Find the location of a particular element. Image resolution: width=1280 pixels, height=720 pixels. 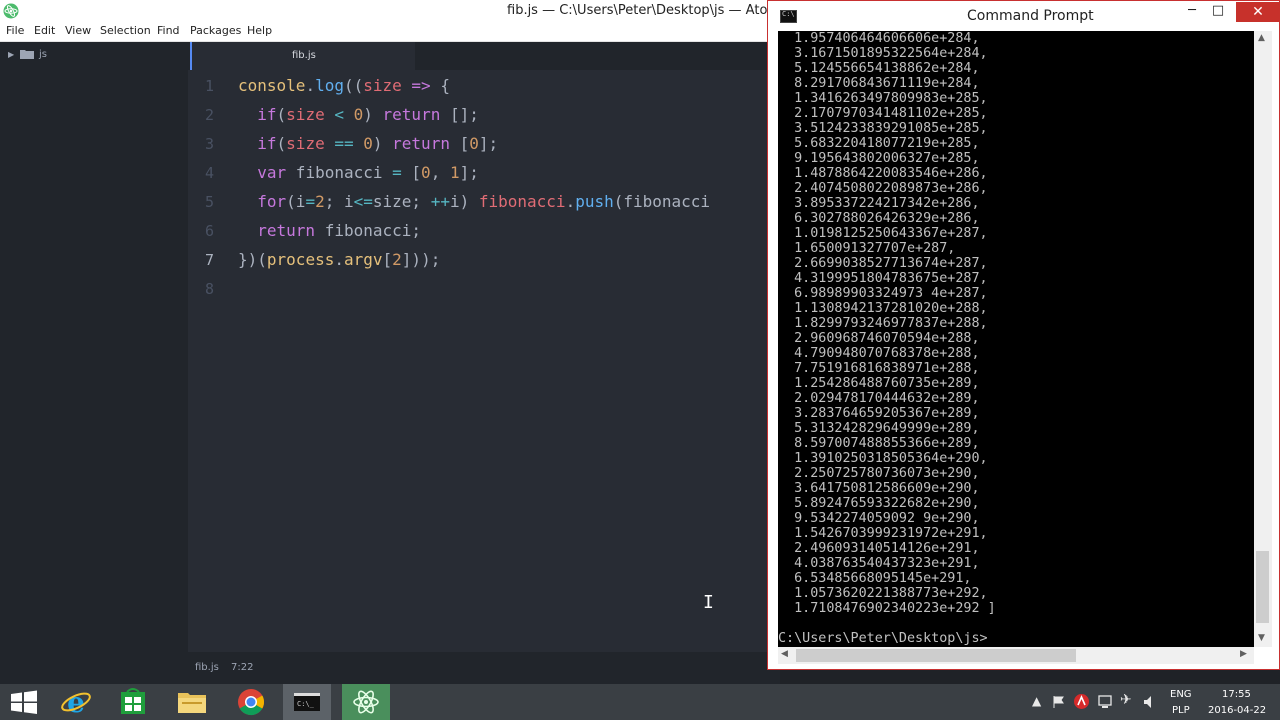

menu-find: Find is located at coordinates (168, 30).